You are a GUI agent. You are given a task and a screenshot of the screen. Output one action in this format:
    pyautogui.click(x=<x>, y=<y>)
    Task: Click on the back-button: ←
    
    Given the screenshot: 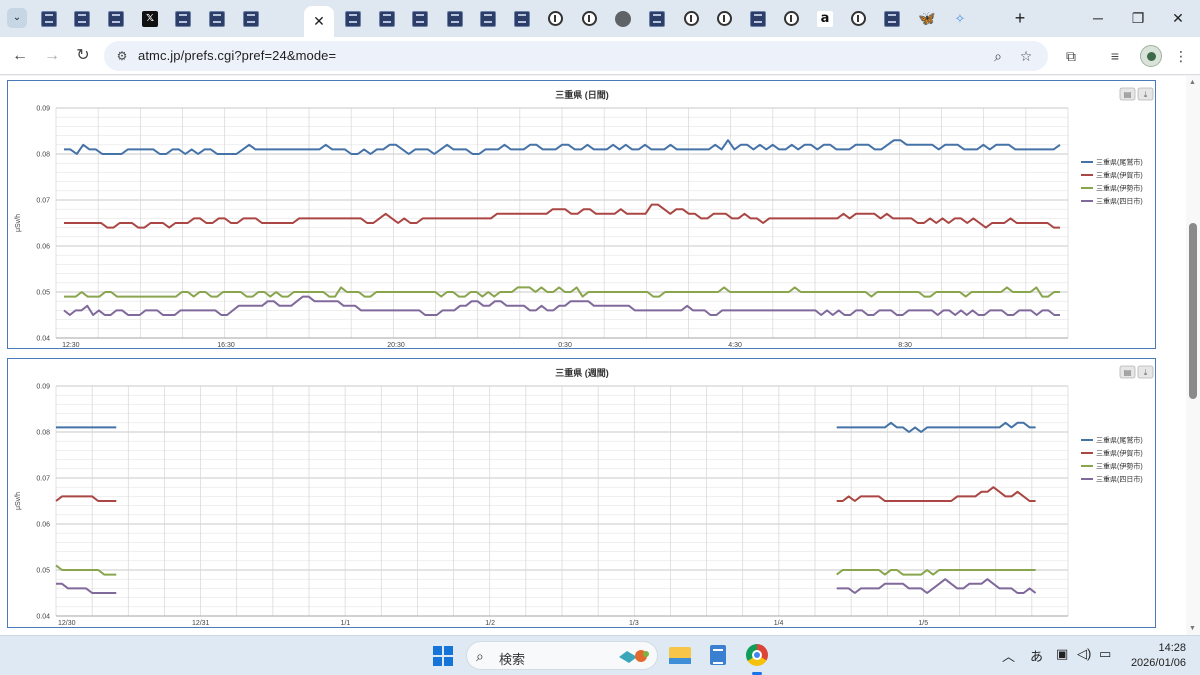 What is the action you would take?
    pyautogui.click(x=20, y=56)
    